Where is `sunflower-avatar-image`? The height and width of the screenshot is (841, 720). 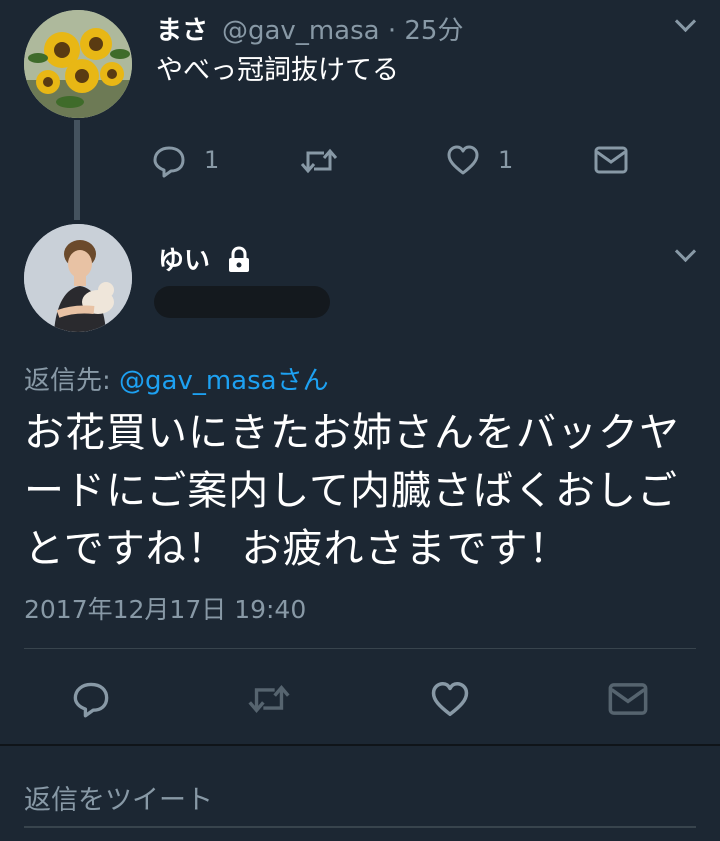 sunflower-avatar-image is located at coordinates (78, 64).